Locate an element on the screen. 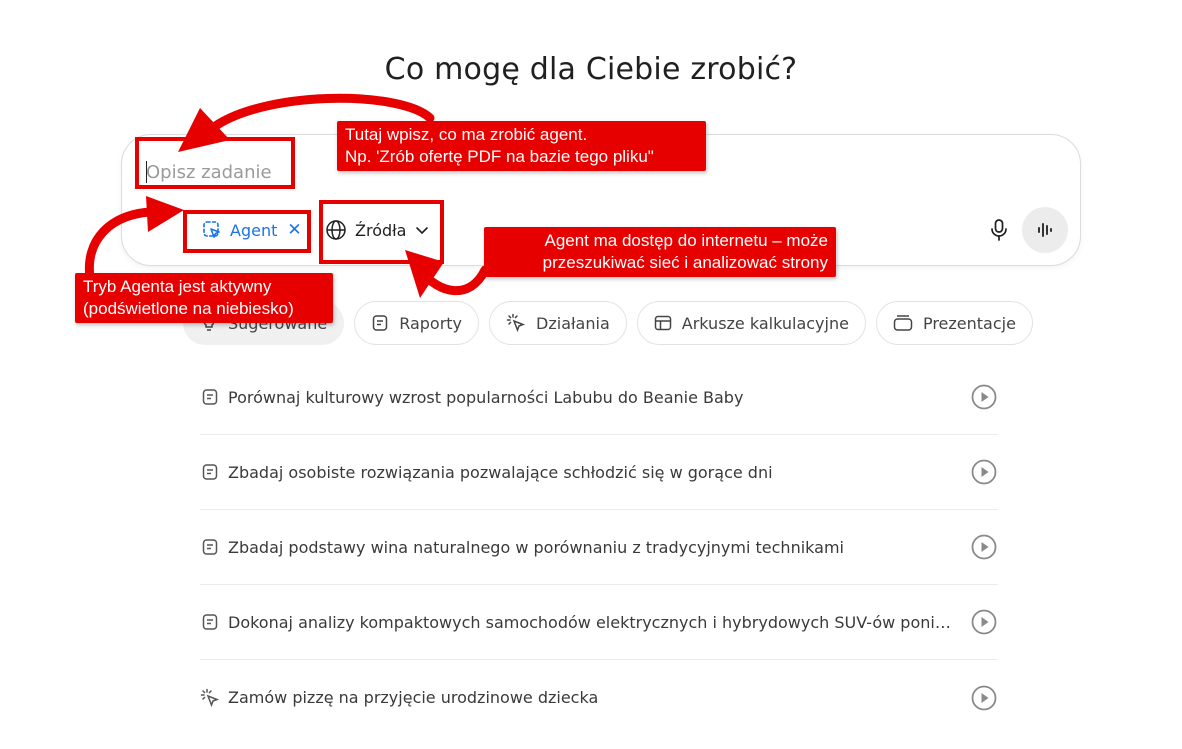  sources-arrow is located at coordinates (452, 280).